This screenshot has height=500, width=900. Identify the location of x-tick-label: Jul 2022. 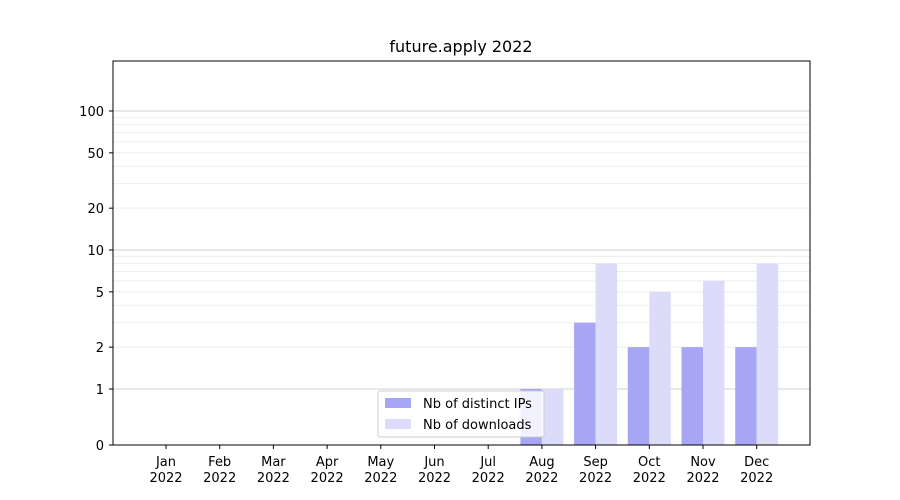
(488, 470).